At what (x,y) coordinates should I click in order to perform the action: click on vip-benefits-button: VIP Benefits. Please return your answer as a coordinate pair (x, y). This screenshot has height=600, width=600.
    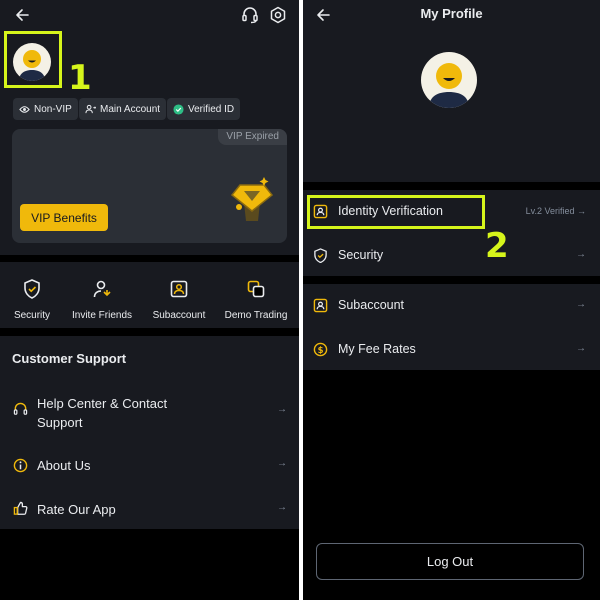
    Looking at the image, I should click on (64, 217).